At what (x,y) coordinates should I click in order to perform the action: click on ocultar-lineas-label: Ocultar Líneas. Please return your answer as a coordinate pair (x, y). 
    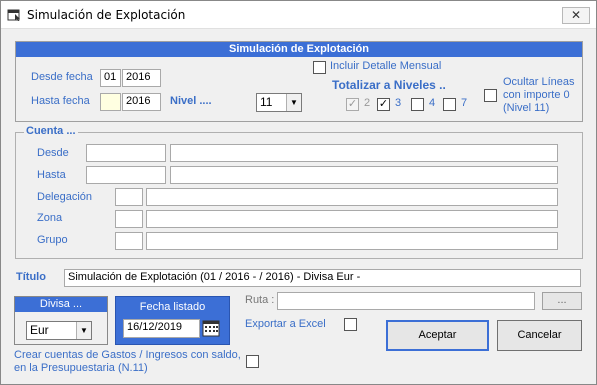
    Looking at the image, I should click on (539, 82).